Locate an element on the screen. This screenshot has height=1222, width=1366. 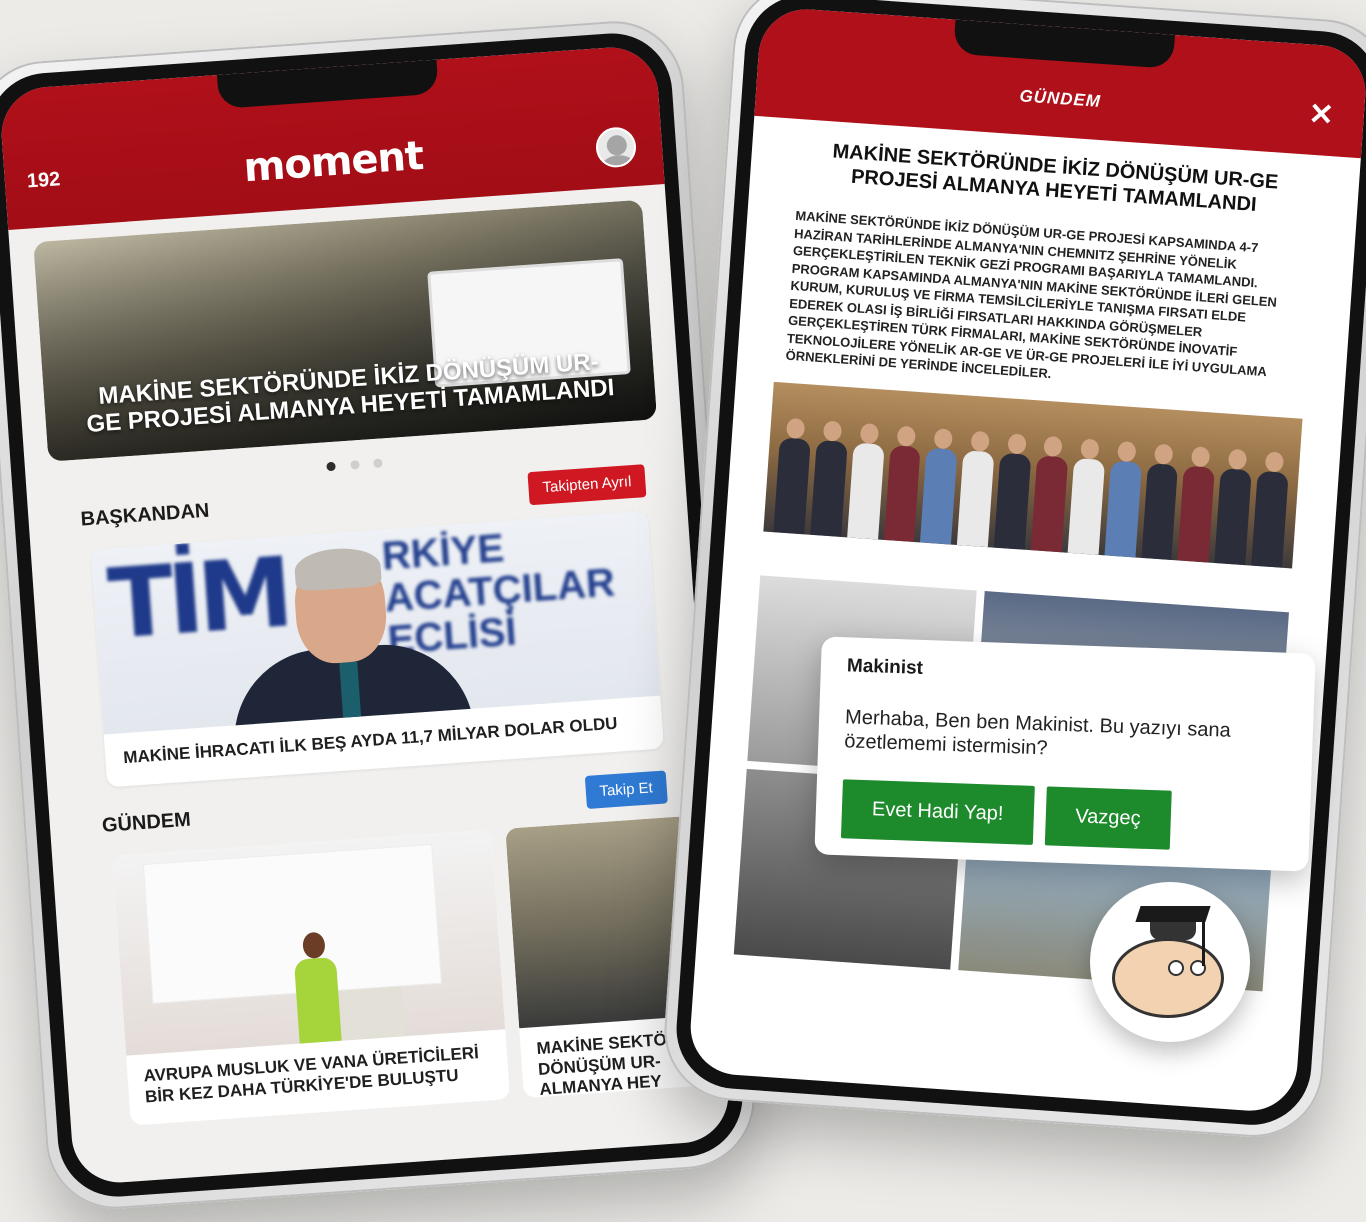
close-icon: ✕ is located at coordinates (1321, 115).